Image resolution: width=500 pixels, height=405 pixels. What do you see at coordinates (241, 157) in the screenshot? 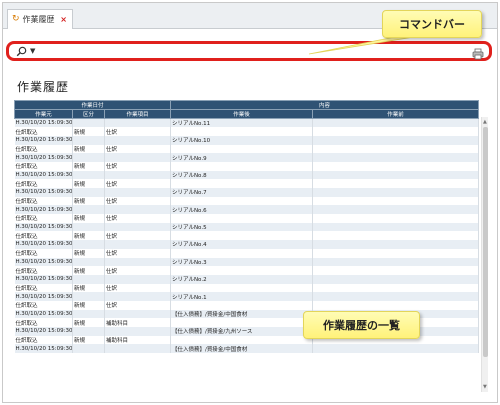
I see `table-cell: シリアルNo.9` at bounding box center [241, 157].